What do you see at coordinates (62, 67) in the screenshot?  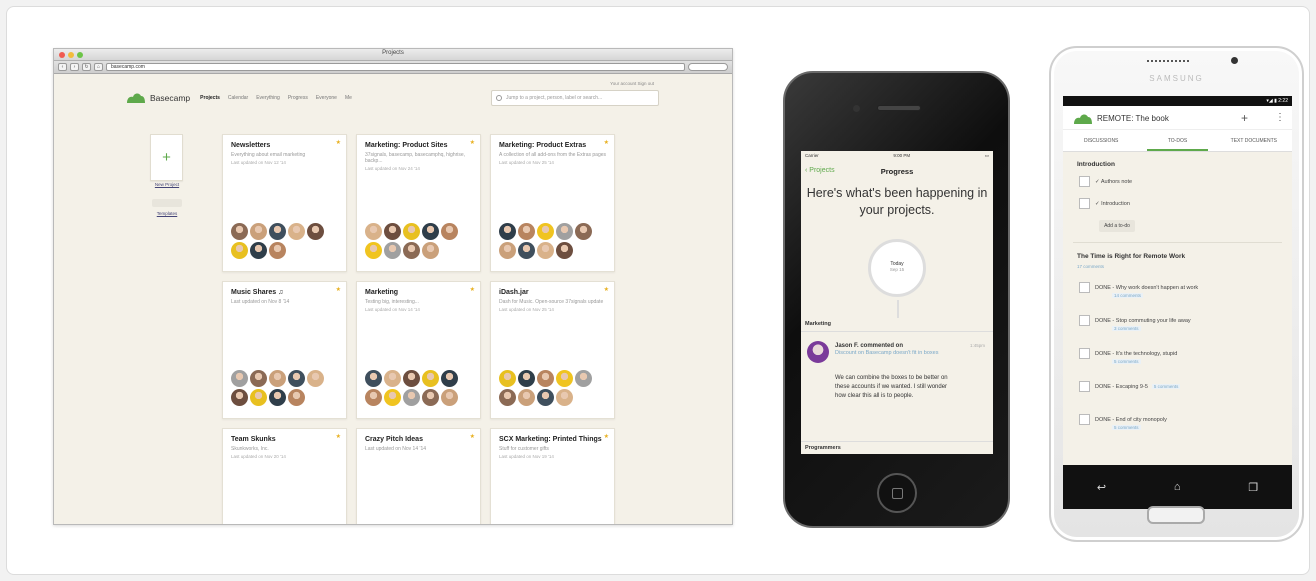 I see `back-arrow-icon: ‹` at bounding box center [62, 67].